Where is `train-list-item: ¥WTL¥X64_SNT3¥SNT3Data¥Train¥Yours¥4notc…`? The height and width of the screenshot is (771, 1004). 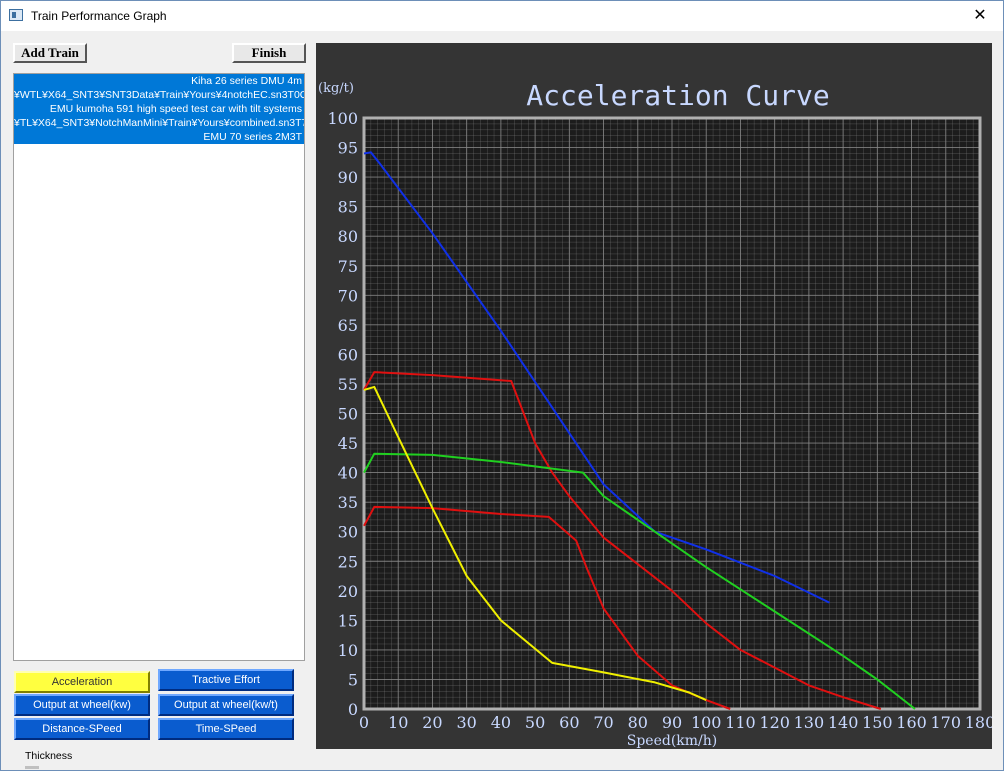 train-list-item: ¥WTL¥X64_SNT3¥SNT3Data¥Train¥Yours¥4notc… is located at coordinates (159, 95).